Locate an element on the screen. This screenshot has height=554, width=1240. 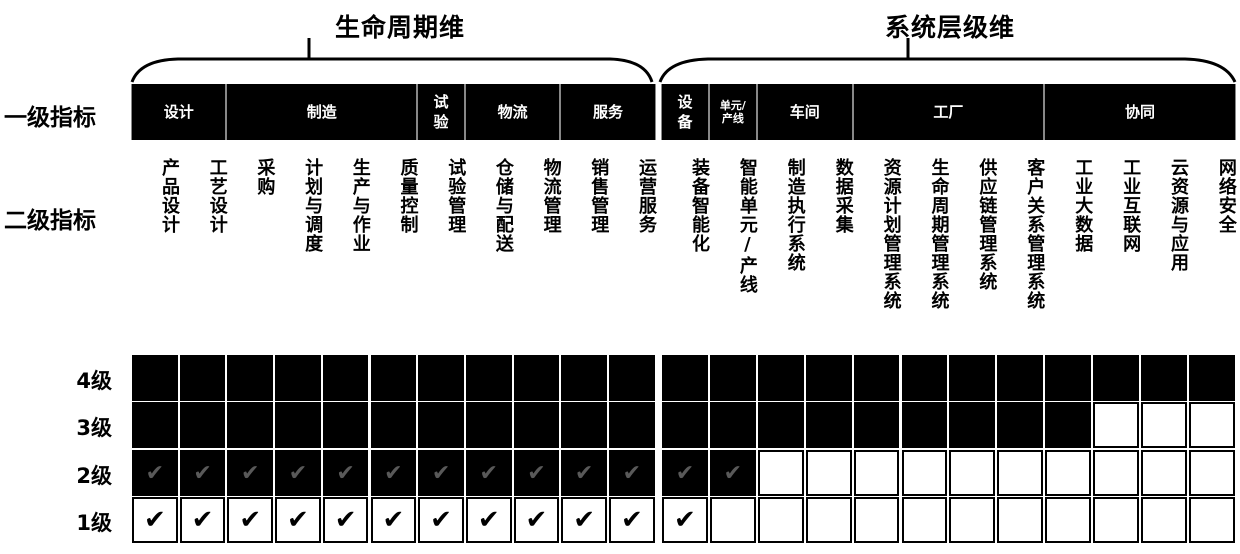
matrix-cell-level4-col4 is located at coordinates (345, 378).